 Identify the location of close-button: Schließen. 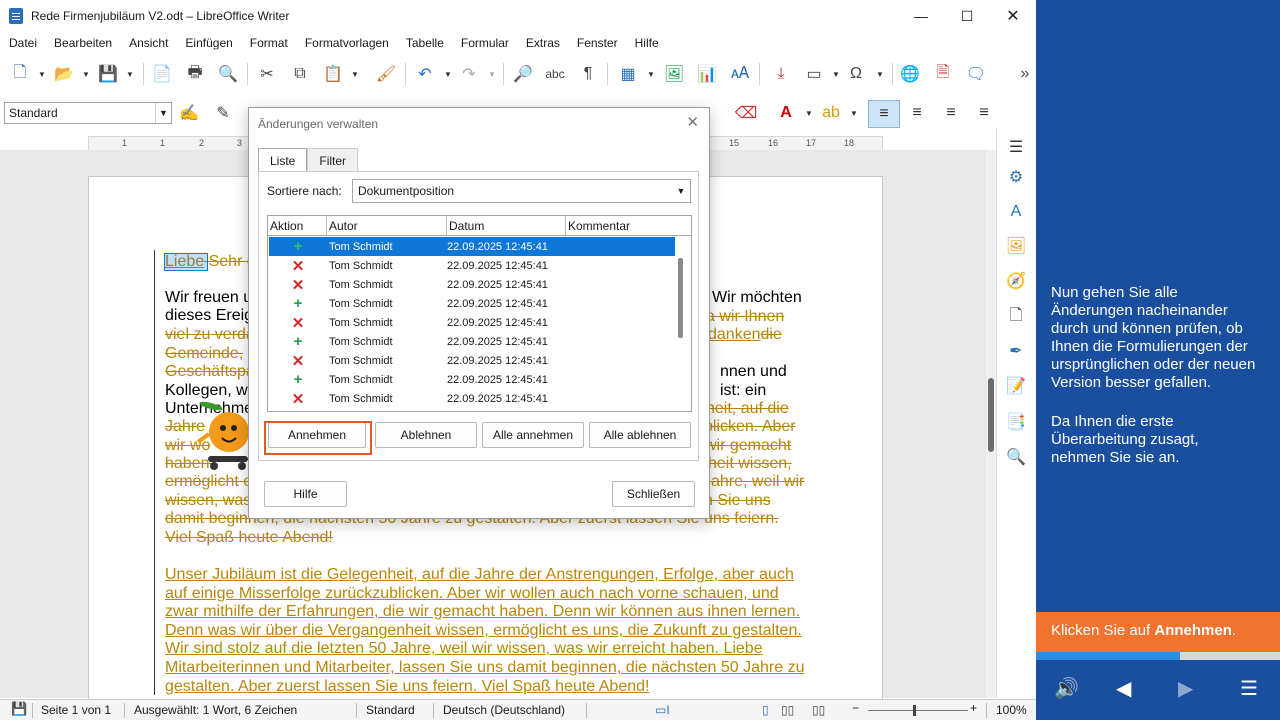
(653, 494).